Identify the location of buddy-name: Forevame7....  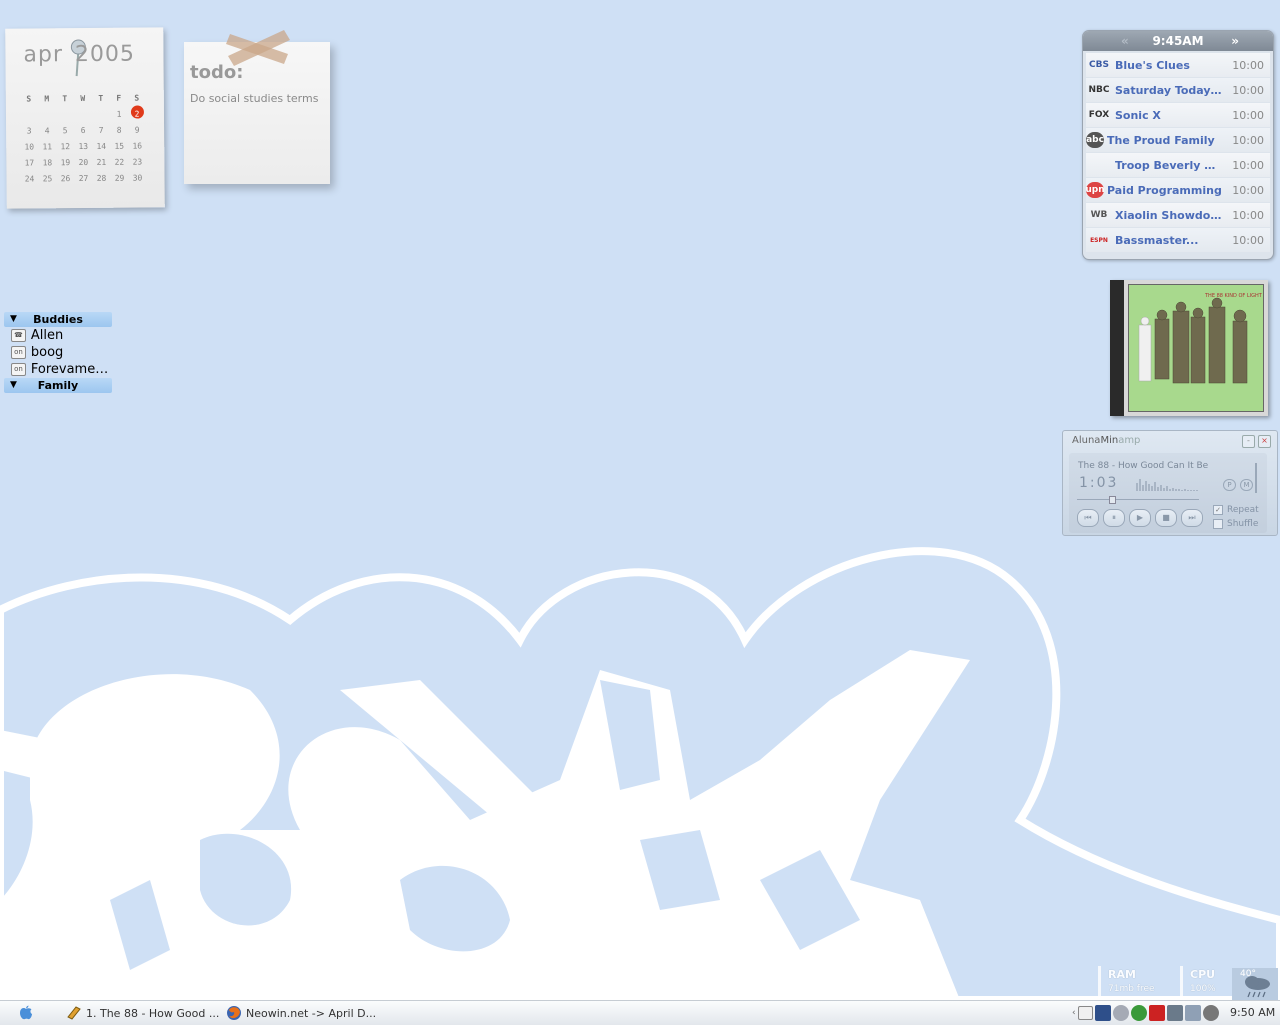
(71, 369).